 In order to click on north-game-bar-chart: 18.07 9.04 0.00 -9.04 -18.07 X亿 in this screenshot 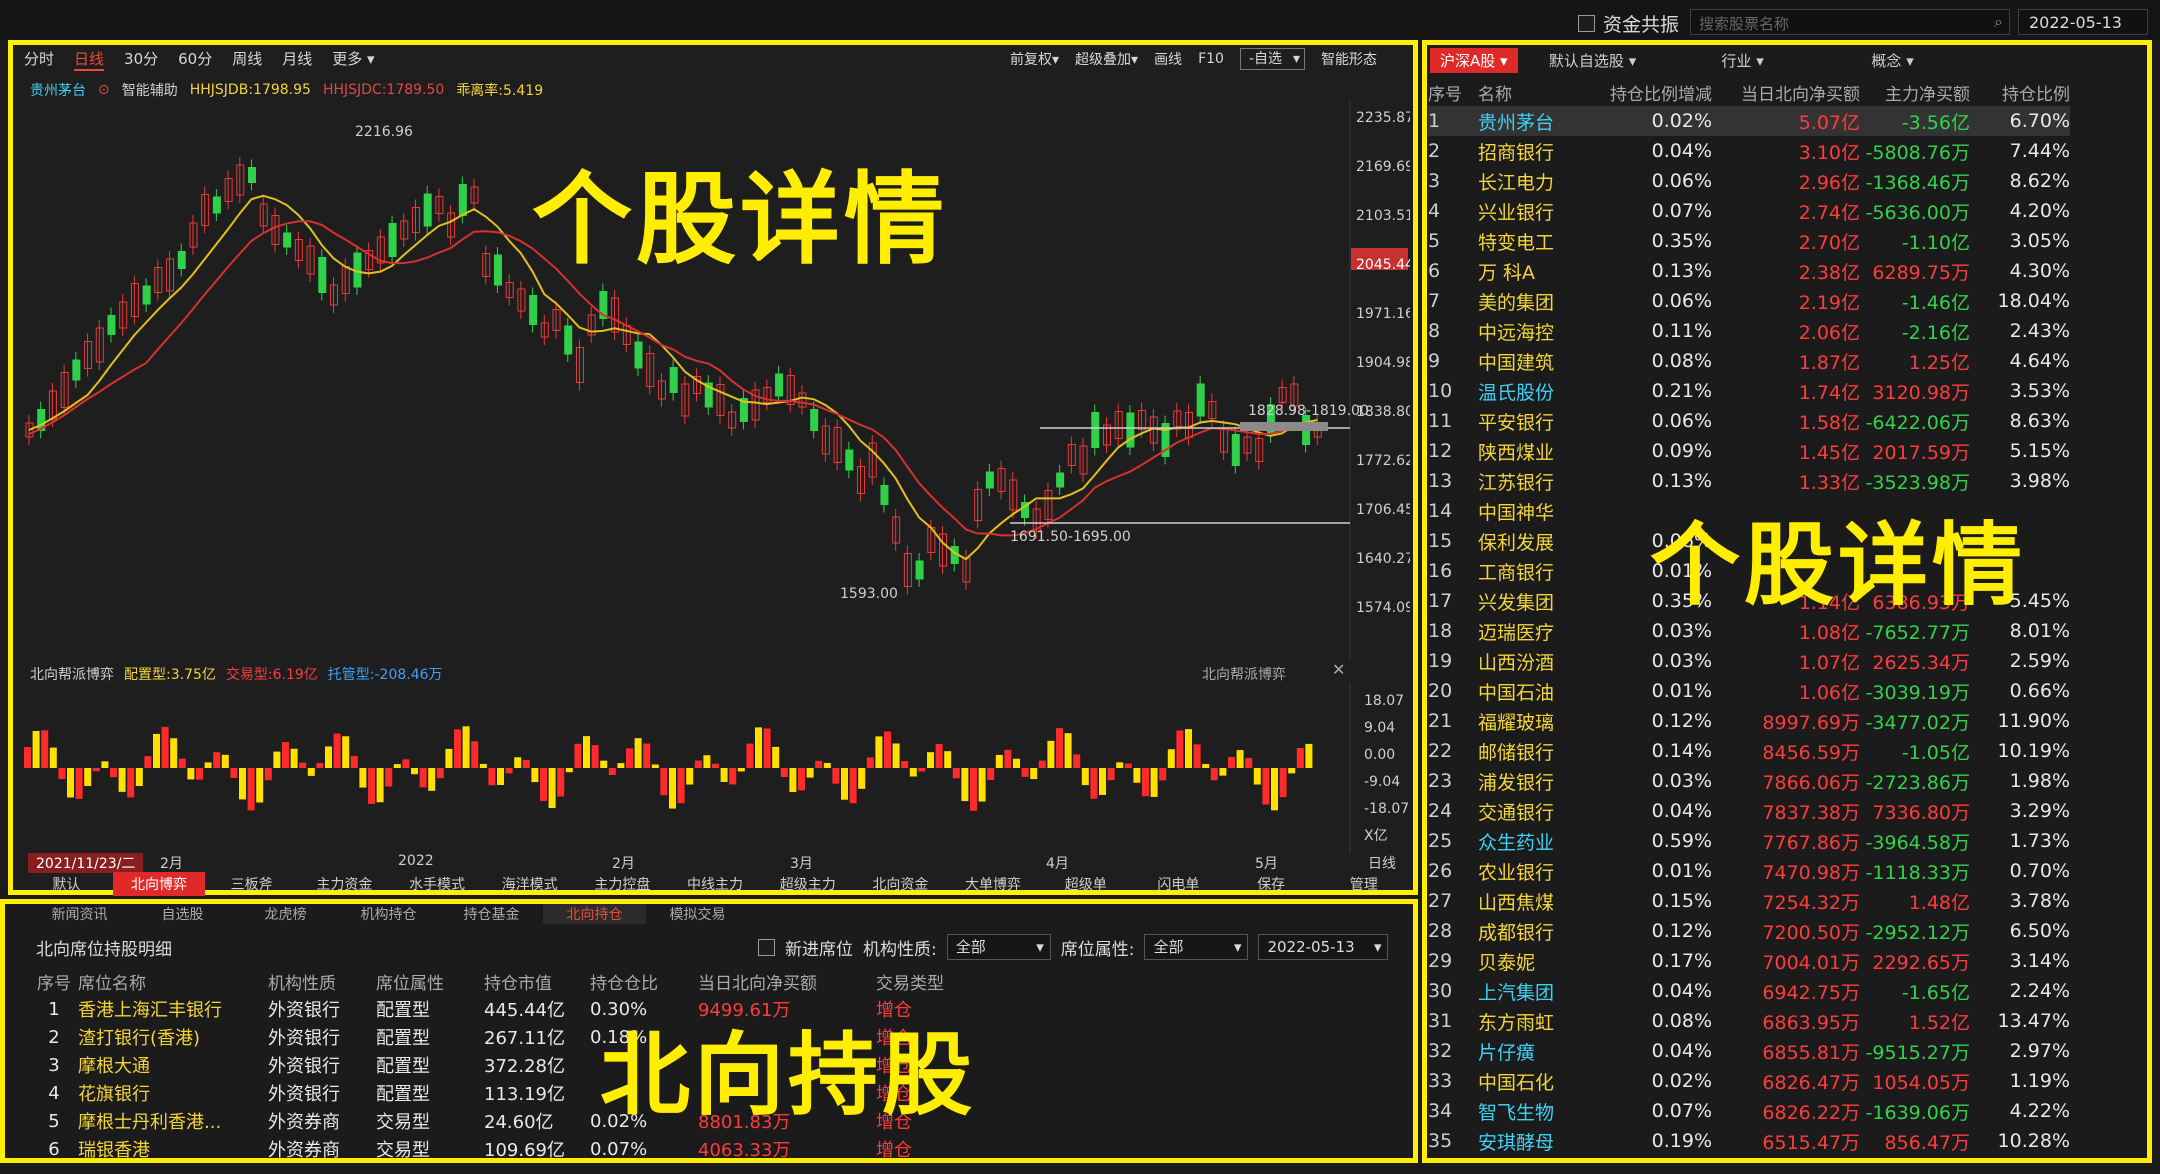, I will do `click(715, 768)`.